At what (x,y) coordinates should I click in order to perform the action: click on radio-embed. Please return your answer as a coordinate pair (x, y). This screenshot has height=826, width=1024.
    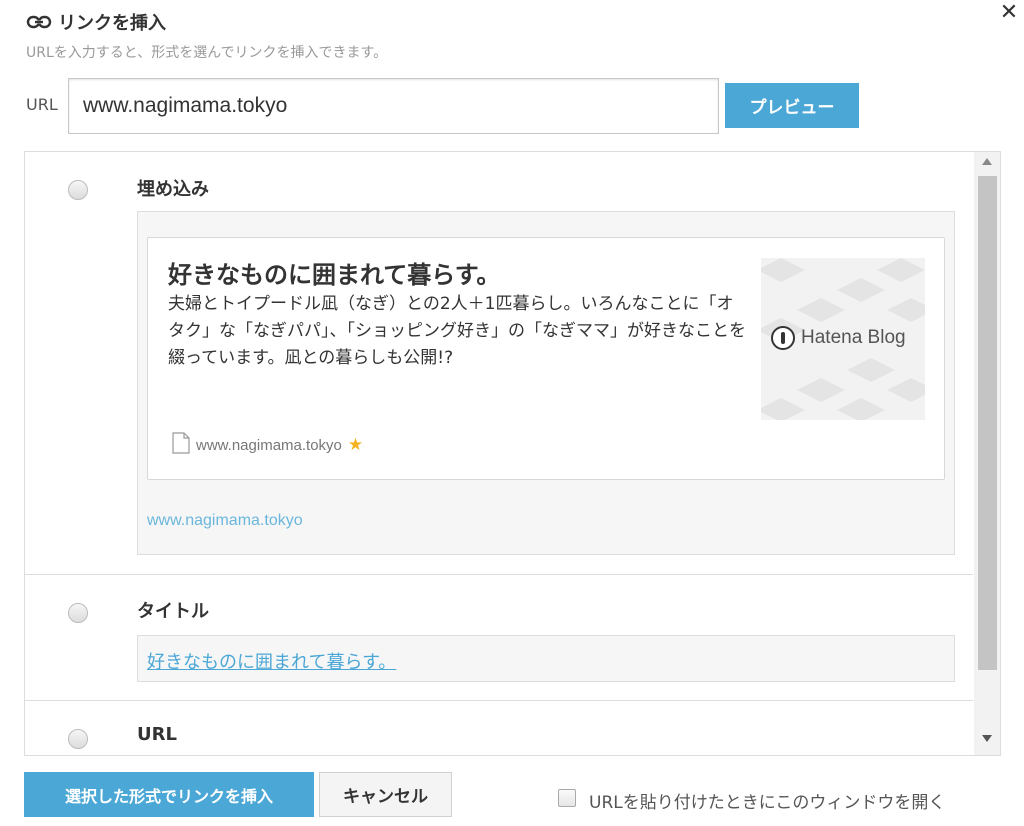
    Looking at the image, I should click on (78, 190).